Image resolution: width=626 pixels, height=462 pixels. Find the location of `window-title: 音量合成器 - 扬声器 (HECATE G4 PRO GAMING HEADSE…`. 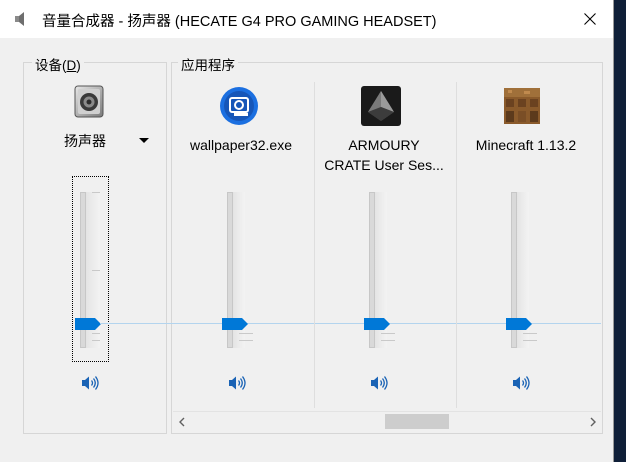

window-title: 音量合成器 - 扬声器 (HECATE G4 PRO GAMING HEADSE… is located at coordinates (239, 22).